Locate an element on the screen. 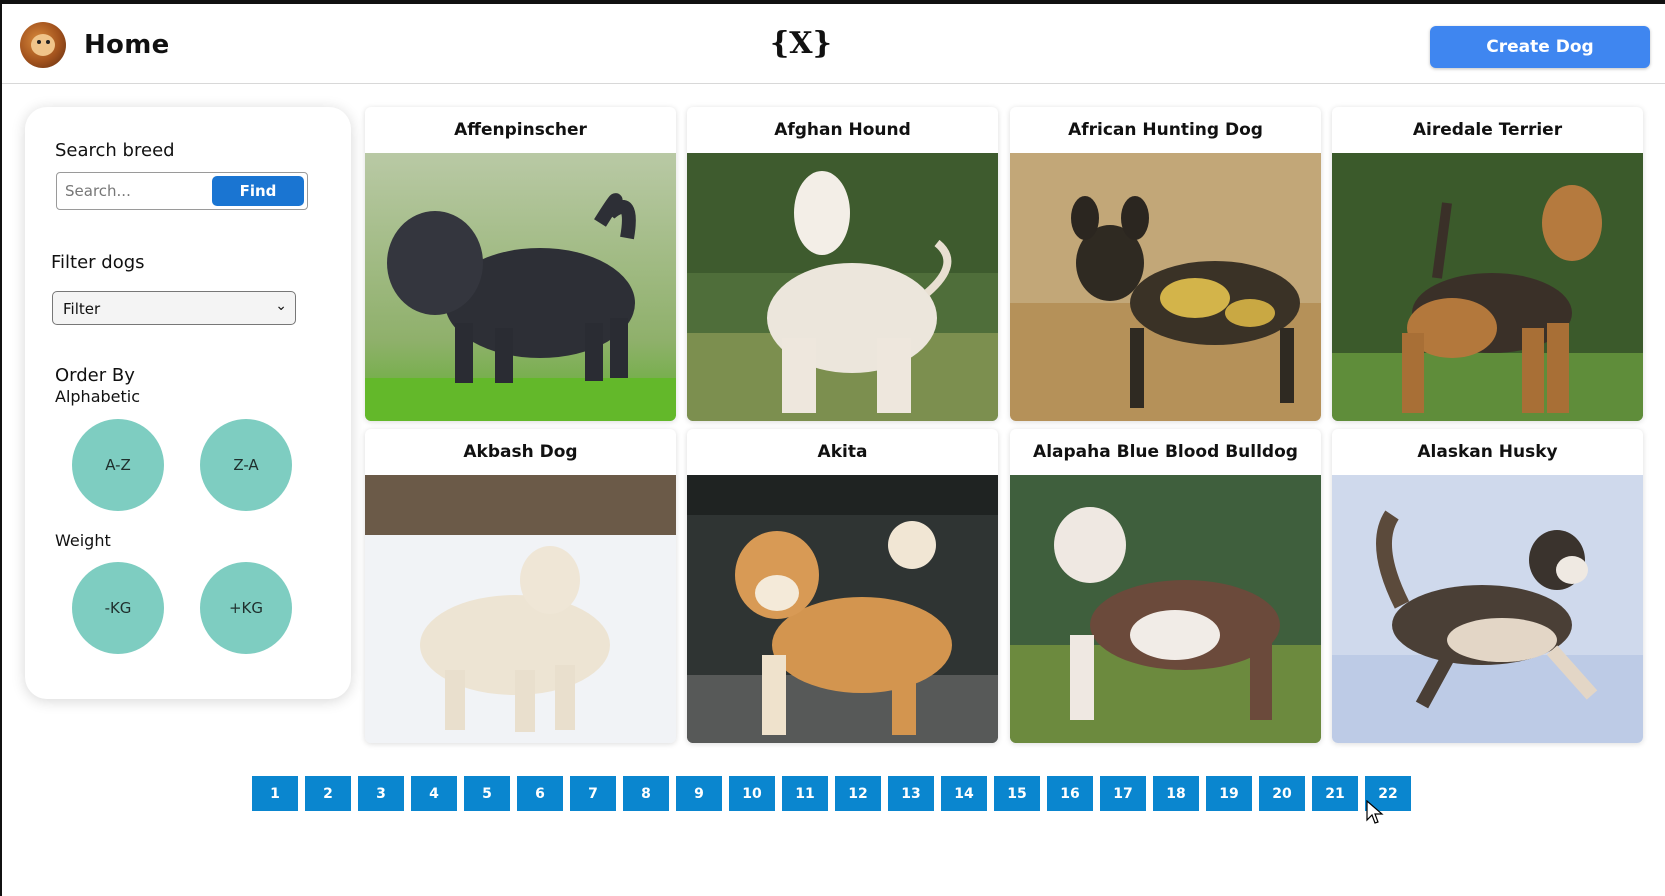  avatar is located at coordinates (43, 45).